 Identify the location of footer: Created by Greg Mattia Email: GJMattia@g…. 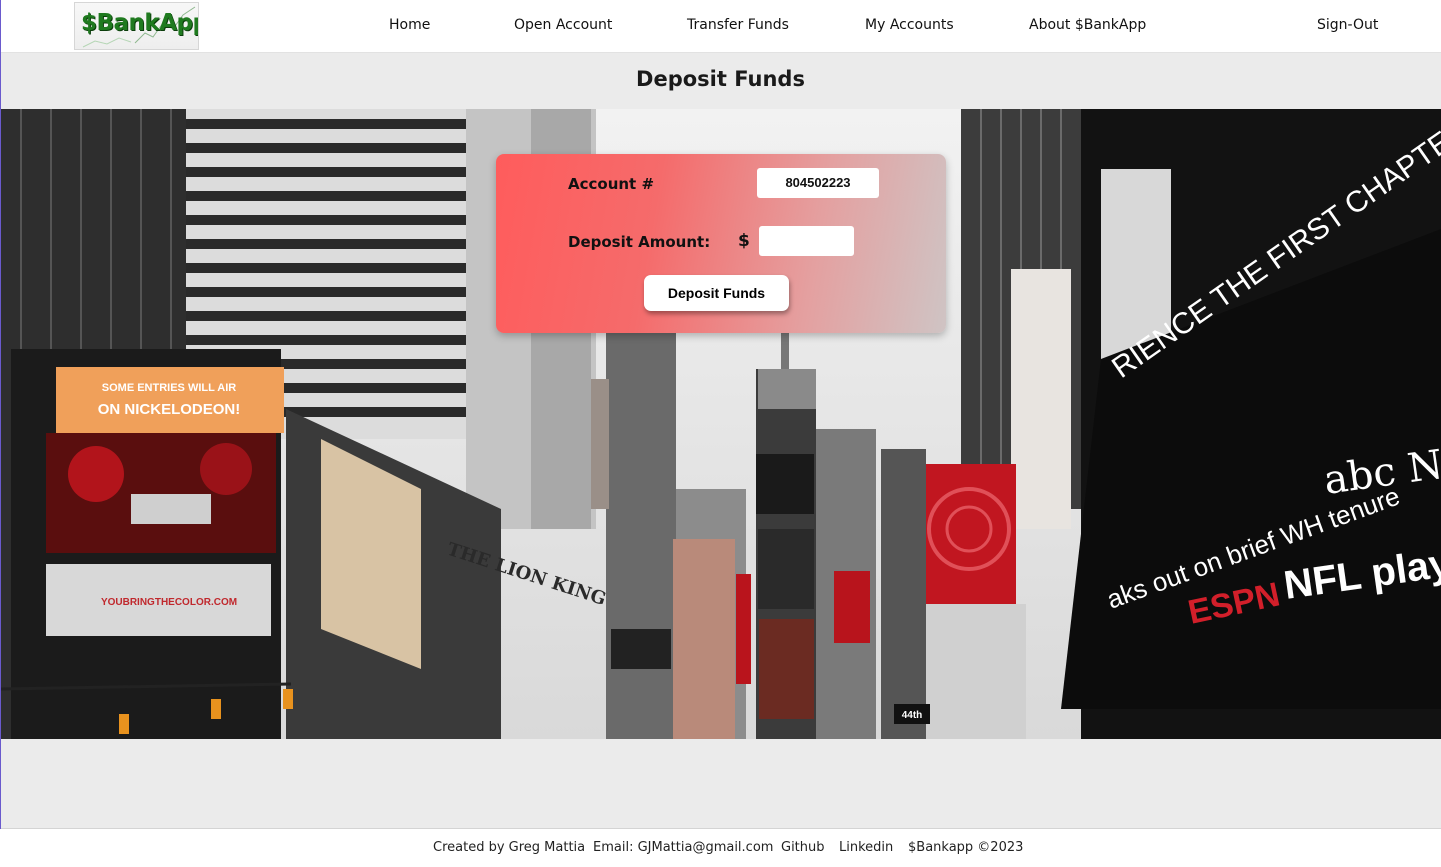
(720, 847).